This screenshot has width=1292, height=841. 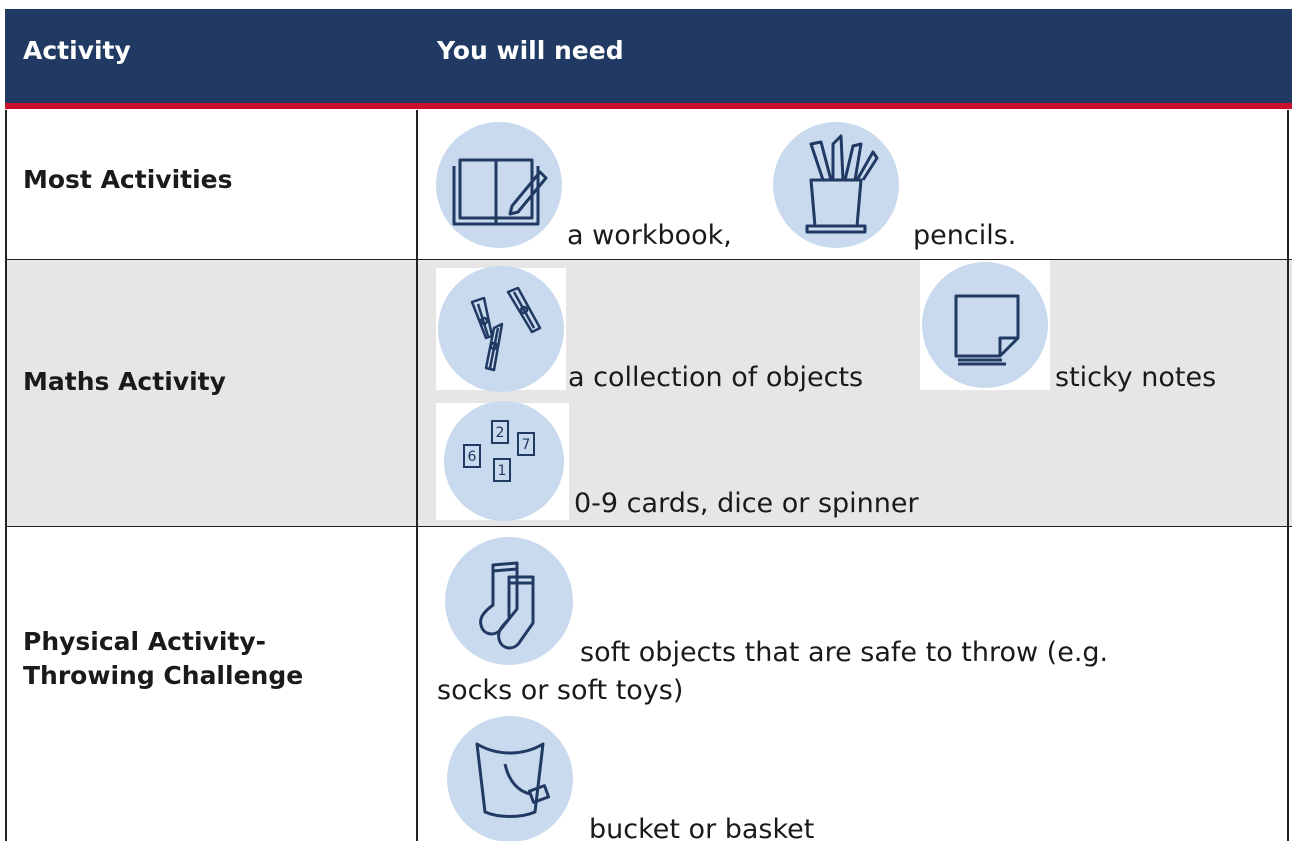 I want to click on activity-name: Most Activities, so click(x=128, y=179).